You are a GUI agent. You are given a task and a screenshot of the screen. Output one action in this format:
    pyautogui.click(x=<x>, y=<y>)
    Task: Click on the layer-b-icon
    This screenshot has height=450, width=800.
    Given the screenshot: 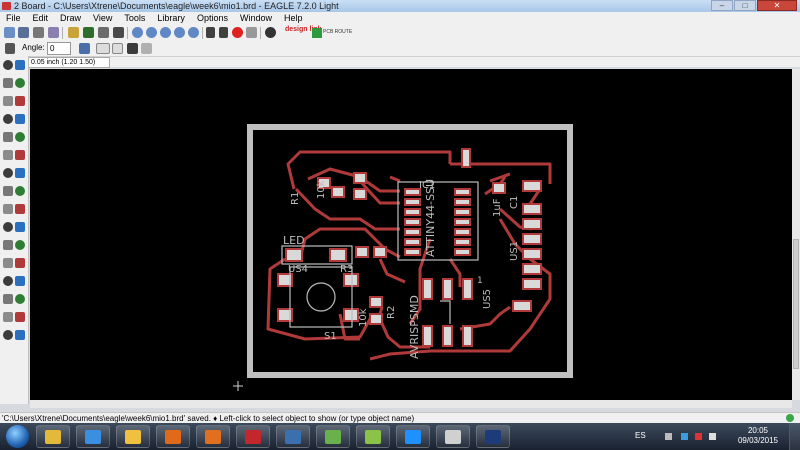 What is the action you would take?
    pyautogui.click(x=146, y=48)
    